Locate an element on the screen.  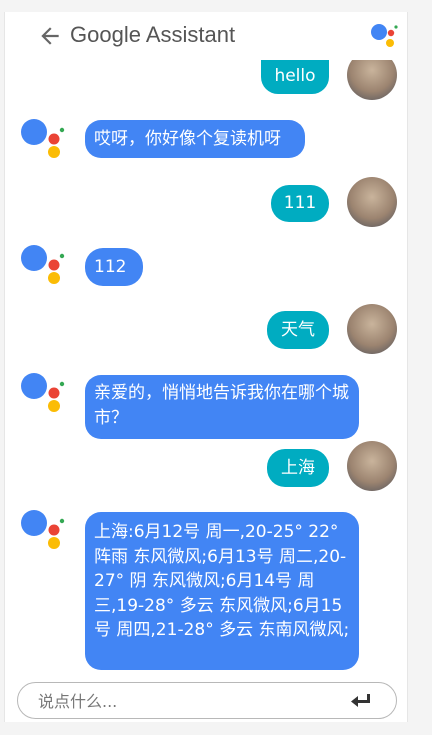
message-composer is located at coordinates (207, 700).